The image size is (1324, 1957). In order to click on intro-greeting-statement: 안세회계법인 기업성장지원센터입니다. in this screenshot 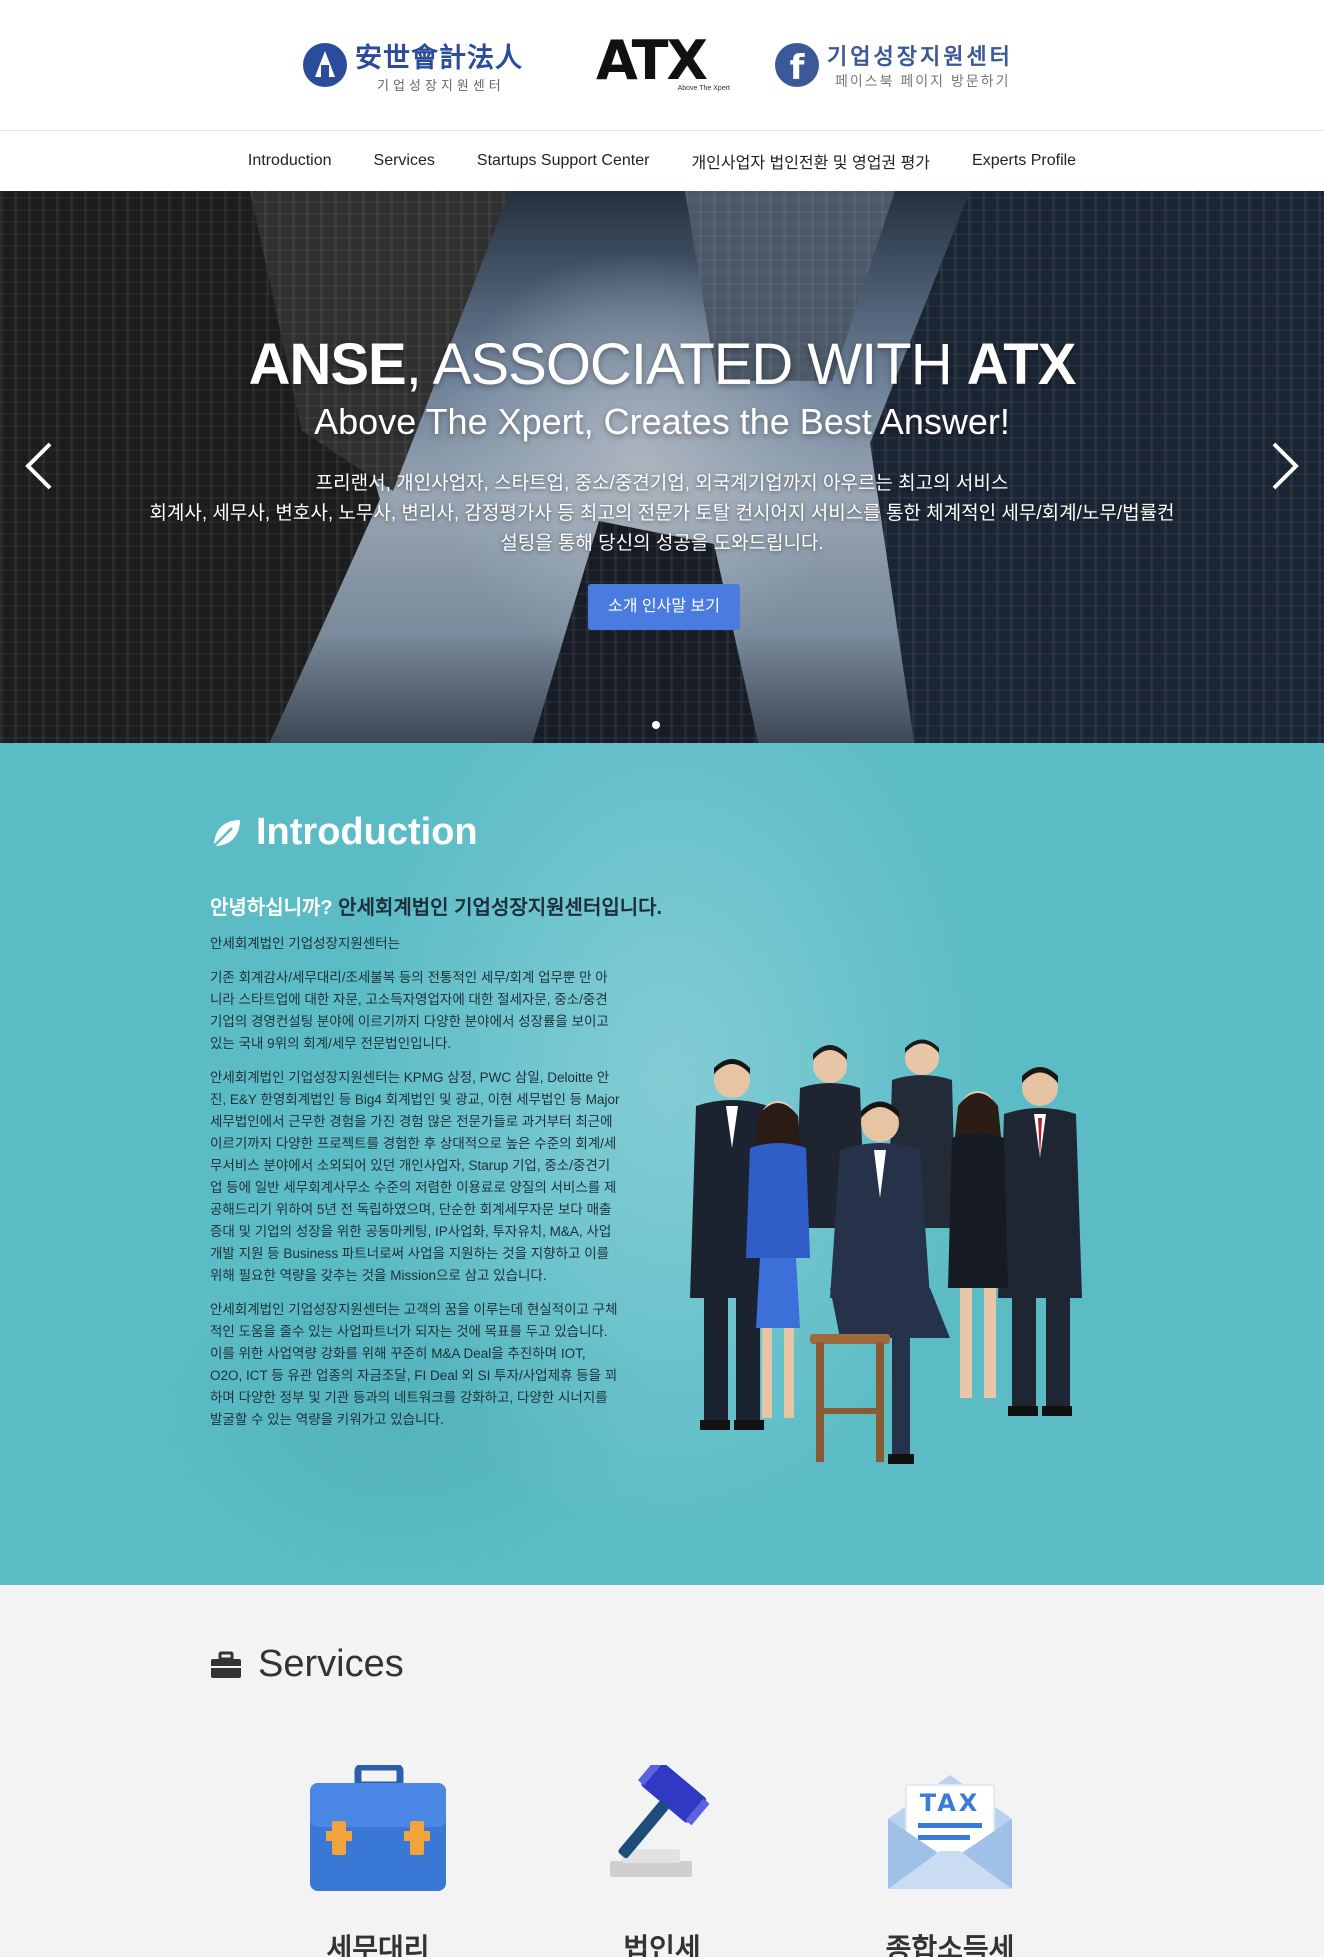, I will do `click(497, 908)`.